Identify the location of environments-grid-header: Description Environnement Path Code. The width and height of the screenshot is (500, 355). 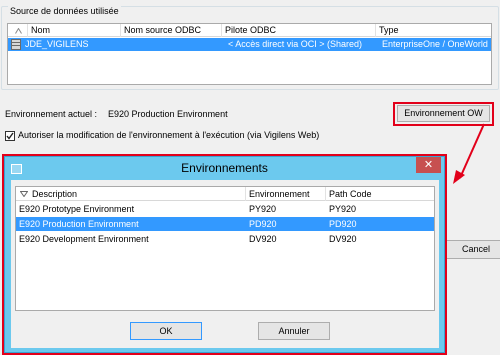
(225, 194).